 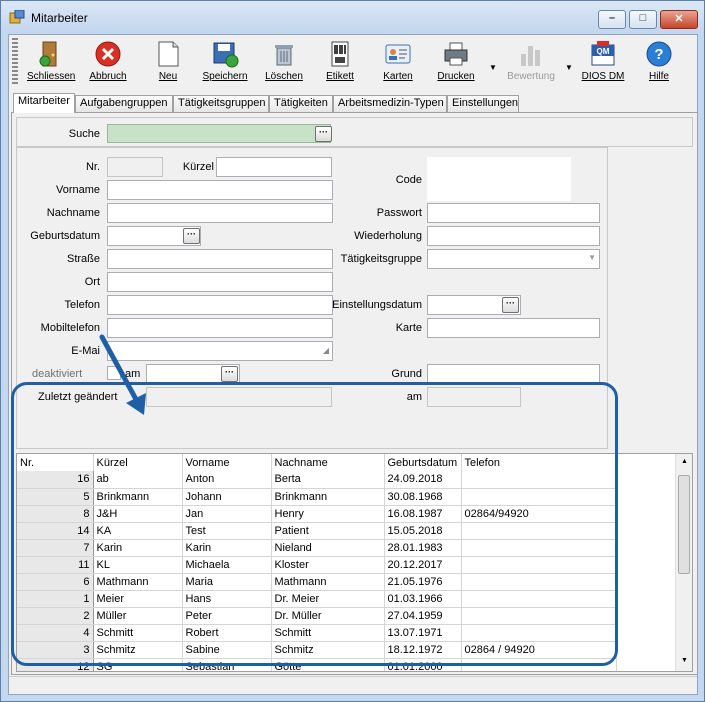 What do you see at coordinates (274, 167) in the screenshot?
I see `kuerzel-field` at bounding box center [274, 167].